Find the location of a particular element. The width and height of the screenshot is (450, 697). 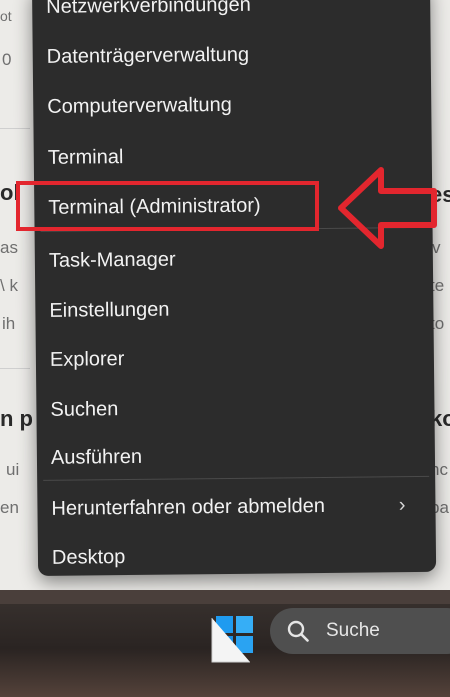

search-icon is located at coordinates (298, 631).